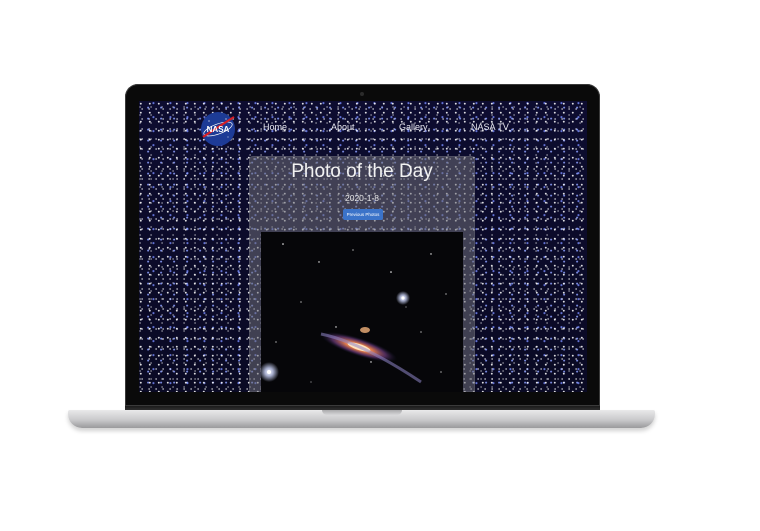 The width and height of the screenshot is (760, 531). What do you see at coordinates (362, 412) in the screenshot?
I see `laptop-opening-notch` at bounding box center [362, 412].